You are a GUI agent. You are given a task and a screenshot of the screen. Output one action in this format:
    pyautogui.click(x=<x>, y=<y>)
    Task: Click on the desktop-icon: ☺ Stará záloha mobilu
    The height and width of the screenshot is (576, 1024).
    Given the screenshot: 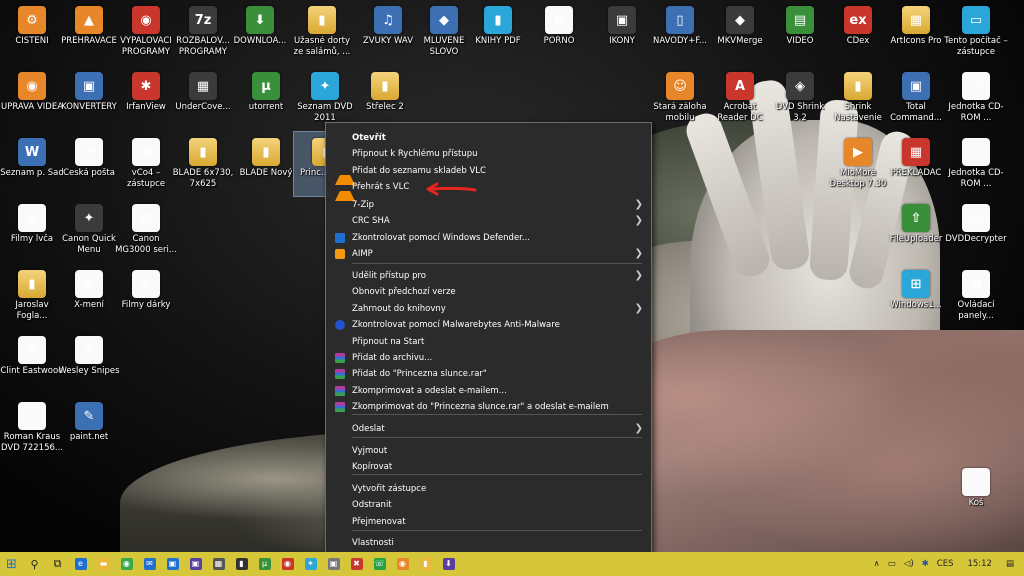 What is the action you would take?
    pyautogui.click(x=680, y=98)
    